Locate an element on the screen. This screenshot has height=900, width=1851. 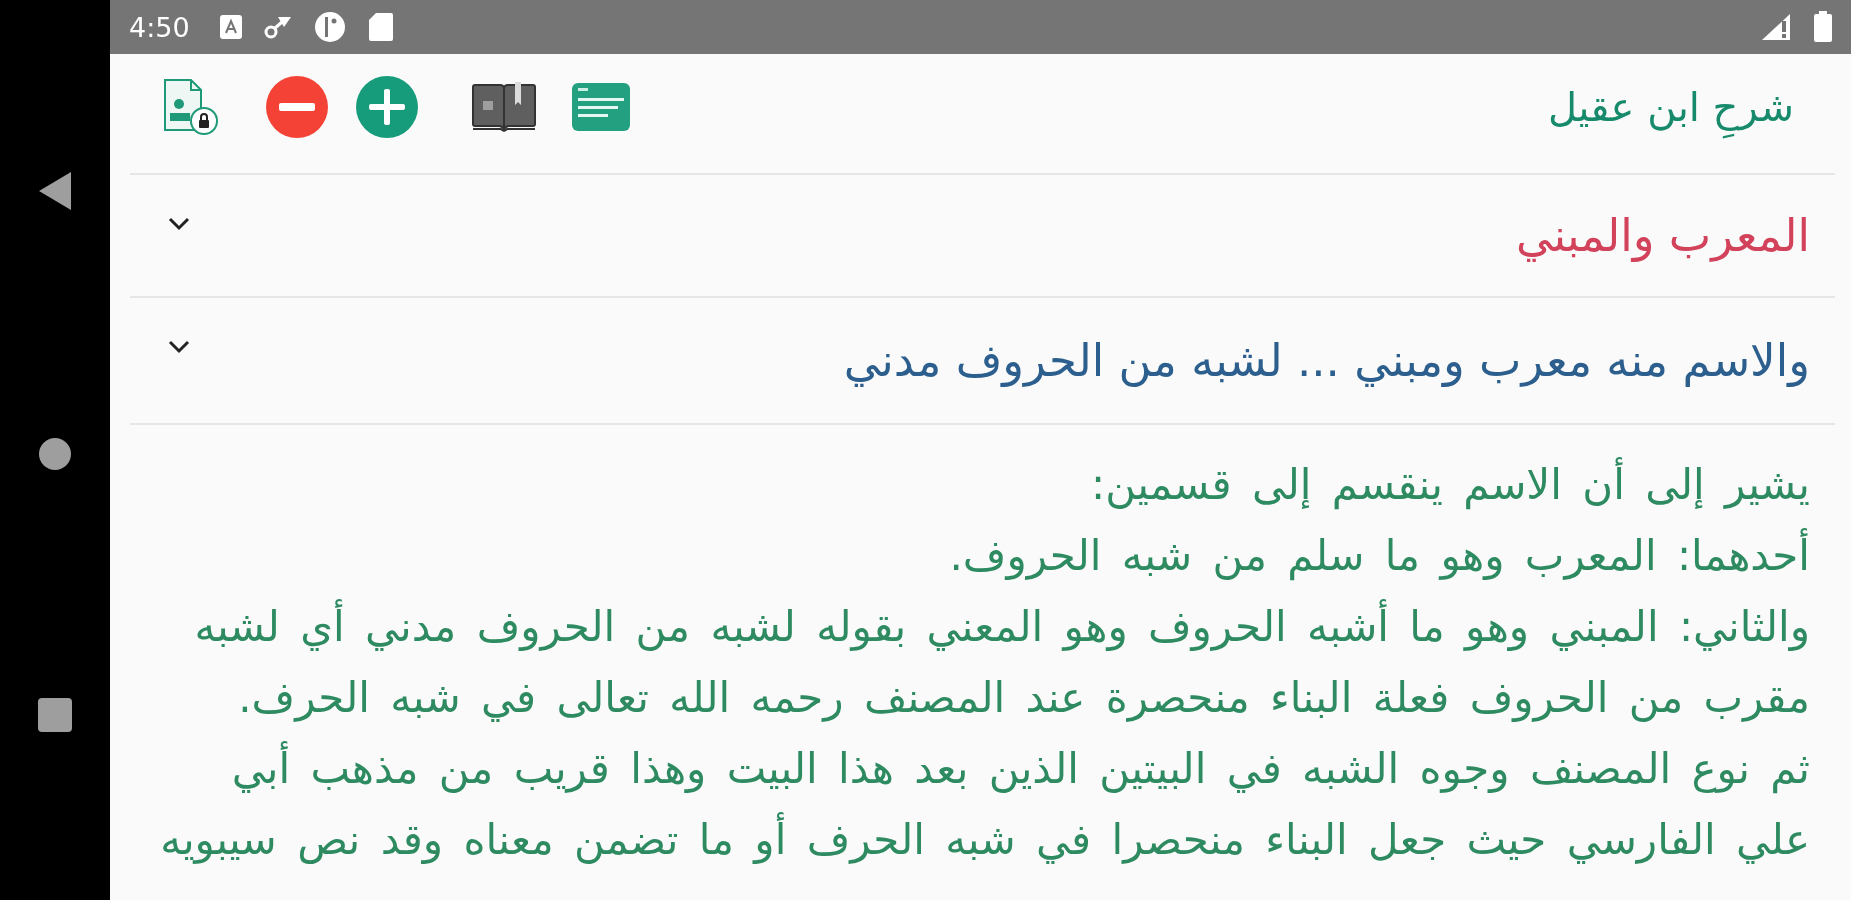
circle-arrow-icon is located at coordinates (277, 27).